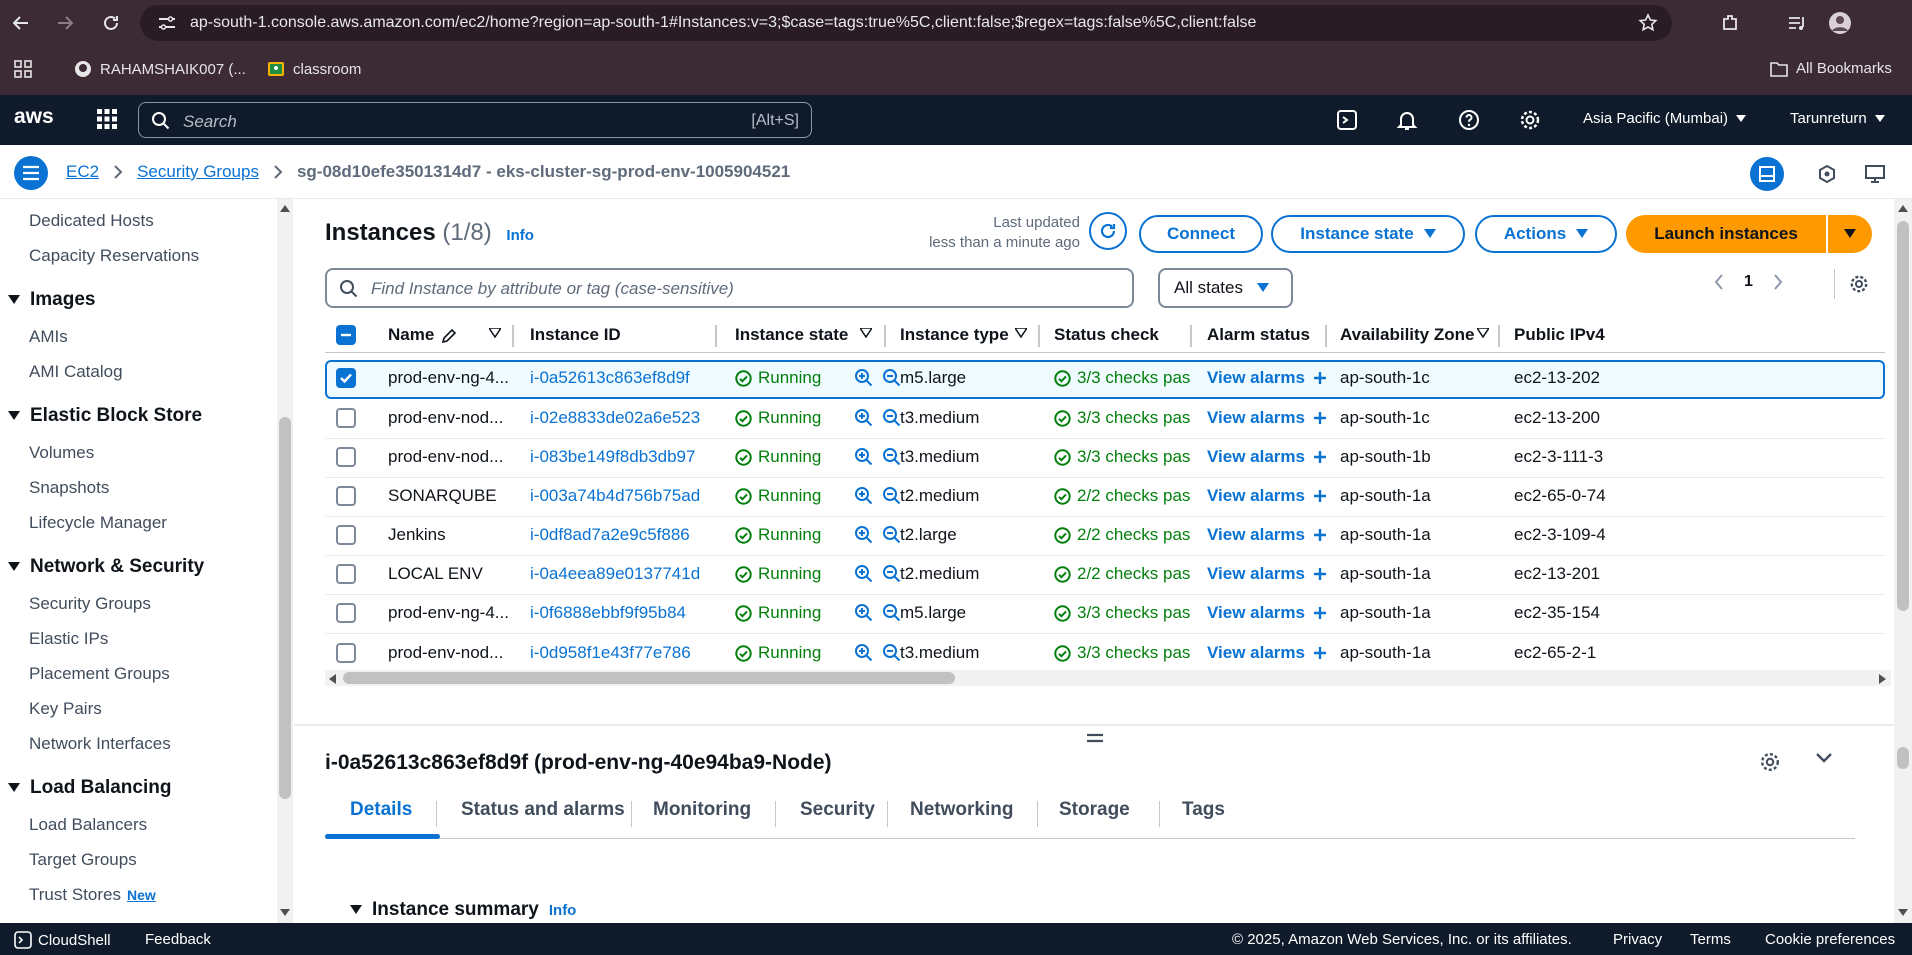  I want to click on edit-pencil-icon, so click(449, 336).